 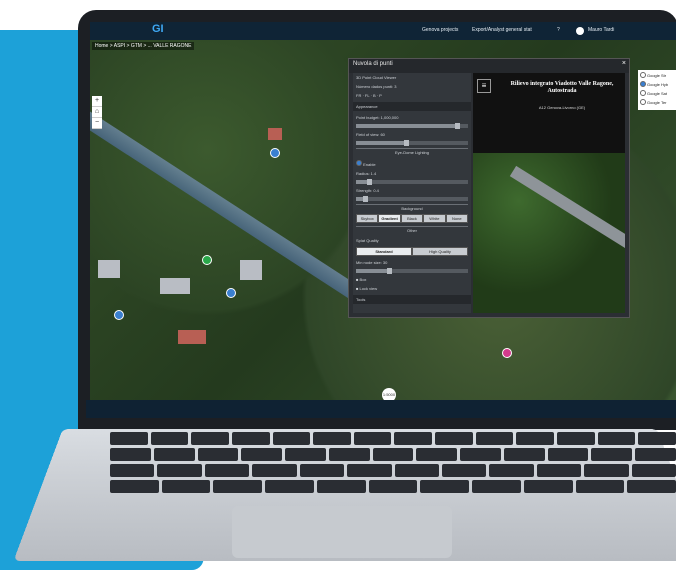 What do you see at coordinates (143, 46) in the screenshot?
I see `breadcrumb: Home > ASPI > GTM > ... VALLE RAGONE` at bounding box center [143, 46].